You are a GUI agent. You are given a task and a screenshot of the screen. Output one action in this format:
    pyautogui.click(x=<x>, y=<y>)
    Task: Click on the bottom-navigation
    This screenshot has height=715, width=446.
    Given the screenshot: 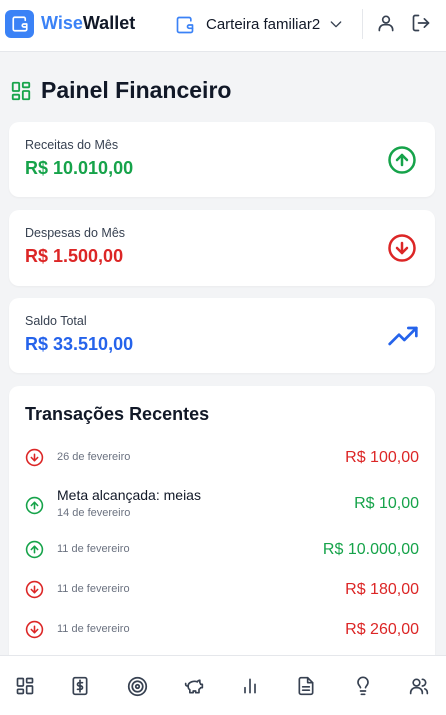 What is the action you would take?
    pyautogui.click(x=223, y=685)
    